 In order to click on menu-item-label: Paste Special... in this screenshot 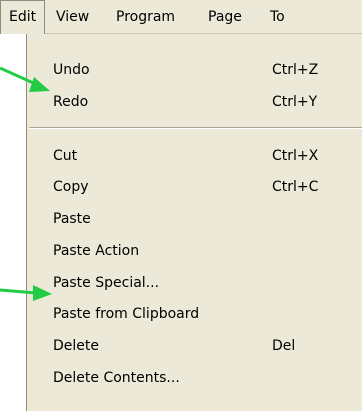, I will do `click(106, 283)`.